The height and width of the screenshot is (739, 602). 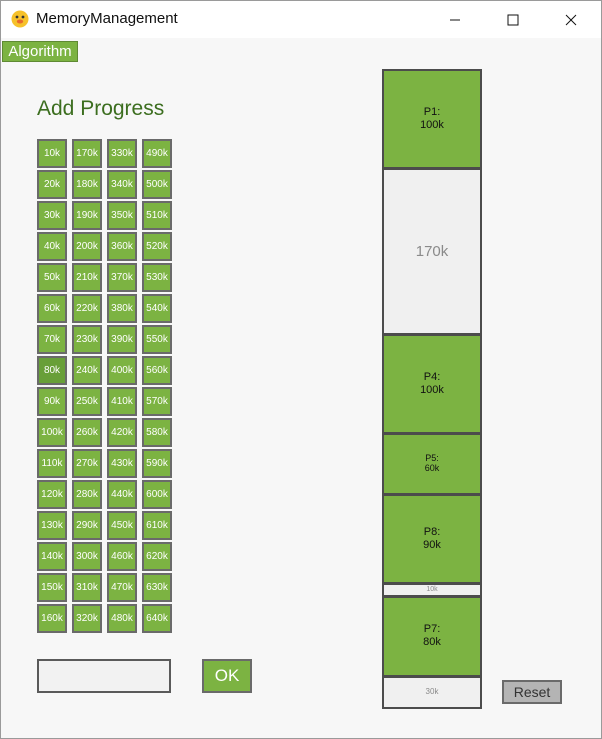 What do you see at coordinates (122, 401) in the screenshot?
I see `size-button-410k: 410k` at bounding box center [122, 401].